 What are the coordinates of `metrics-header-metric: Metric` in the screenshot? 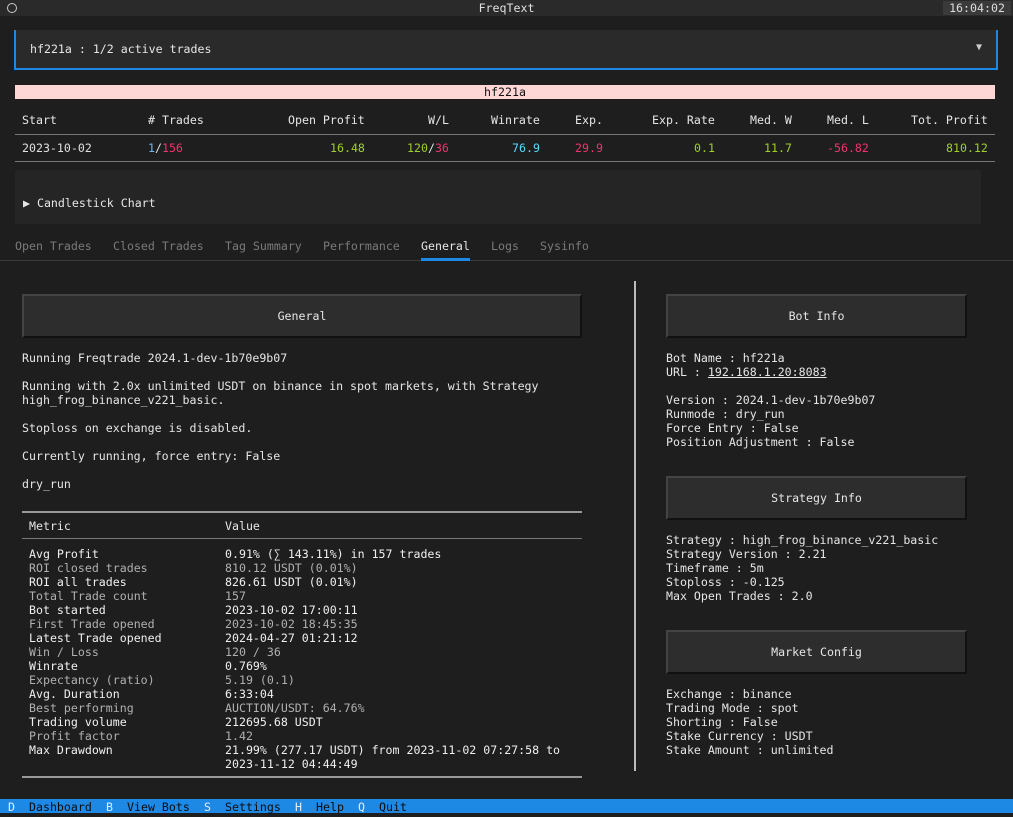 It's located at (50, 526).